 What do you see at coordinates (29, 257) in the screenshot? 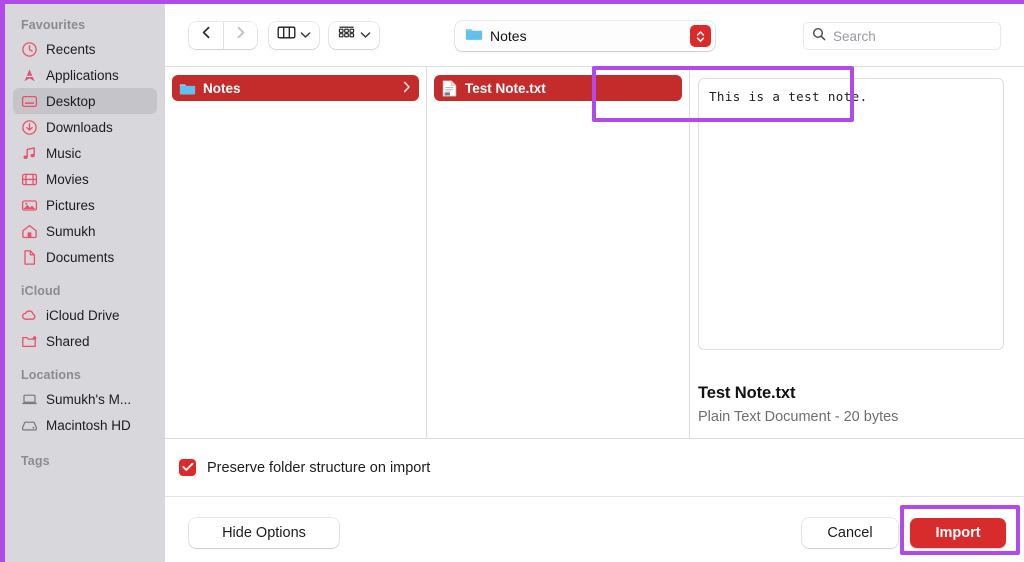
I see `document-icon` at bounding box center [29, 257].